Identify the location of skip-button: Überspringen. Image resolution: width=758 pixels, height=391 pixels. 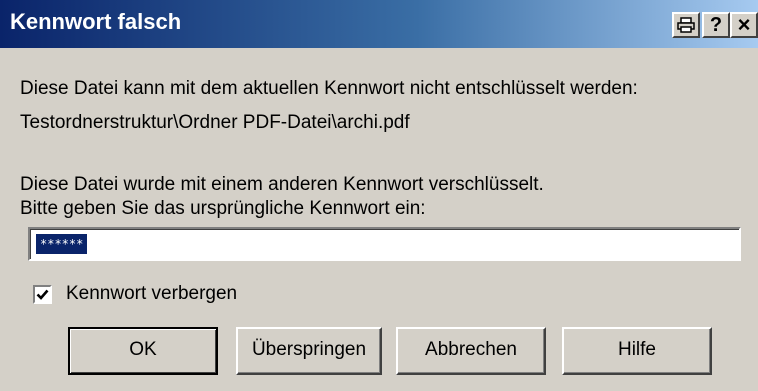
(309, 351).